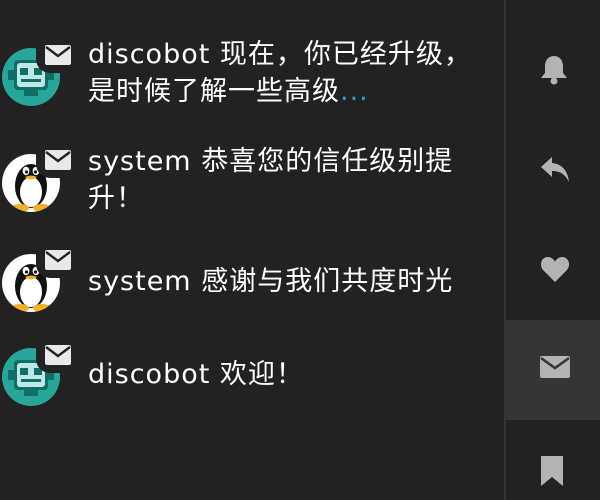  Describe the element at coordinates (327, 281) in the screenshot. I see `notification-message: 感谢与我们共度时光` at that location.